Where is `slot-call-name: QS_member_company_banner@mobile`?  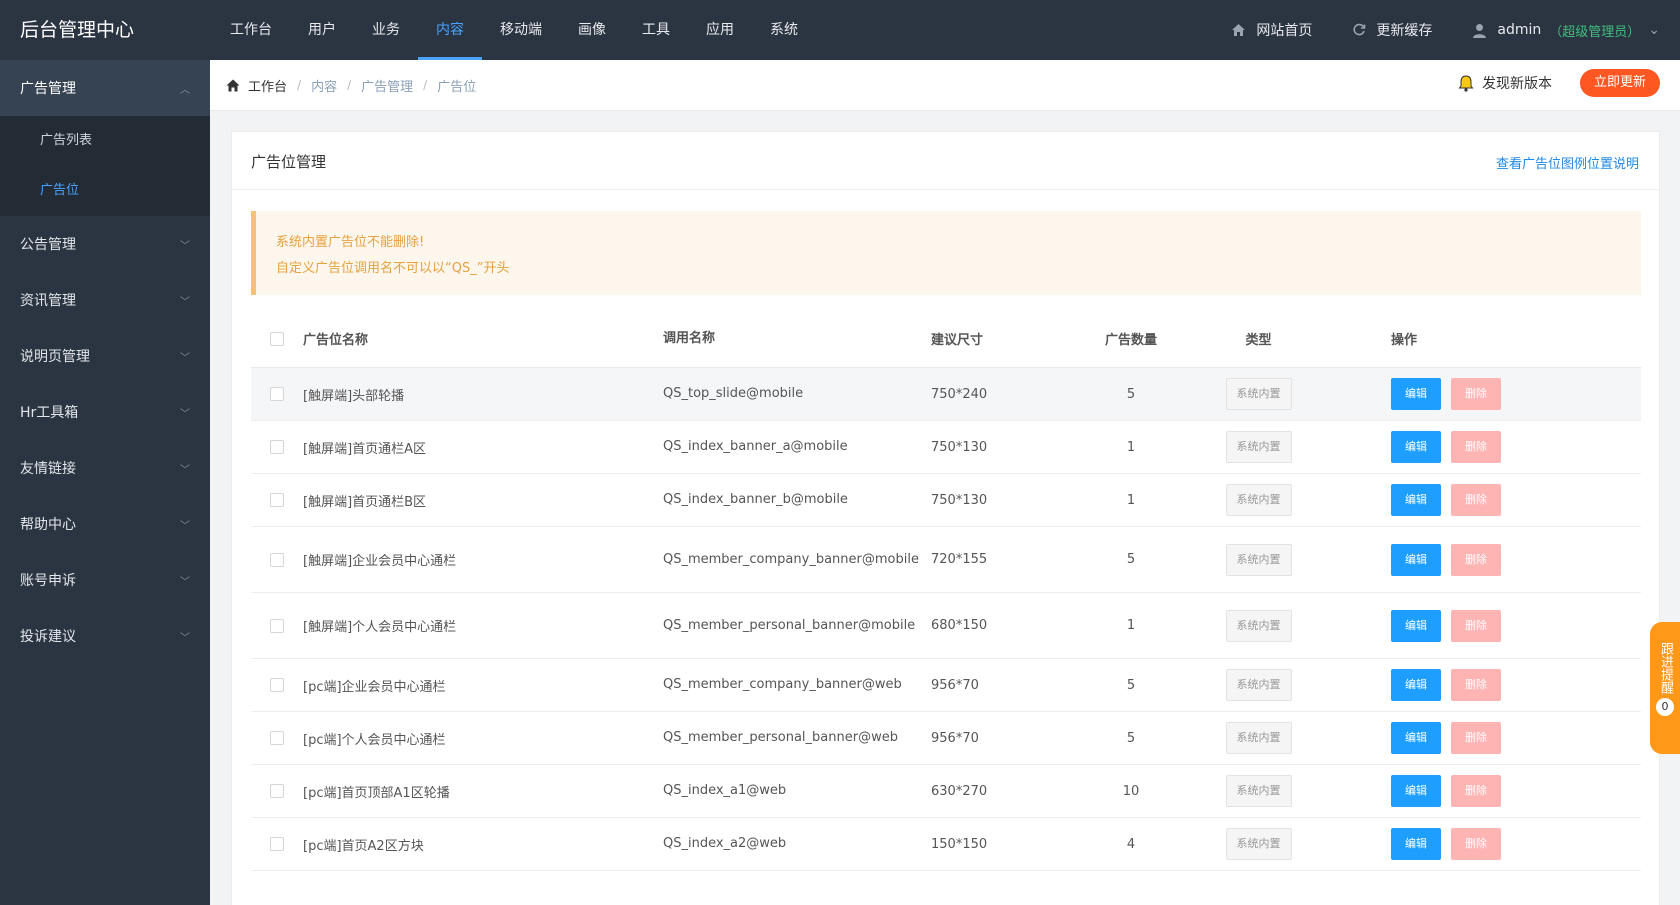 slot-call-name: QS_member_company_banner@mobile is located at coordinates (791, 559).